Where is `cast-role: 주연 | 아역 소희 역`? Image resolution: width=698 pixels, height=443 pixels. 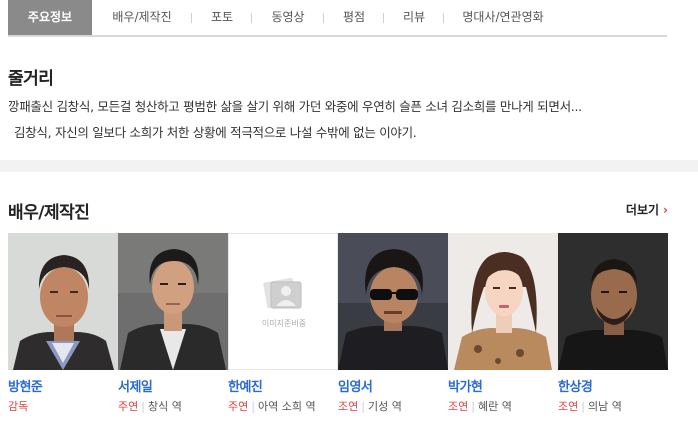 cast-role: 주연 | 아역 소희 역 is located at coordinates (272, 406).